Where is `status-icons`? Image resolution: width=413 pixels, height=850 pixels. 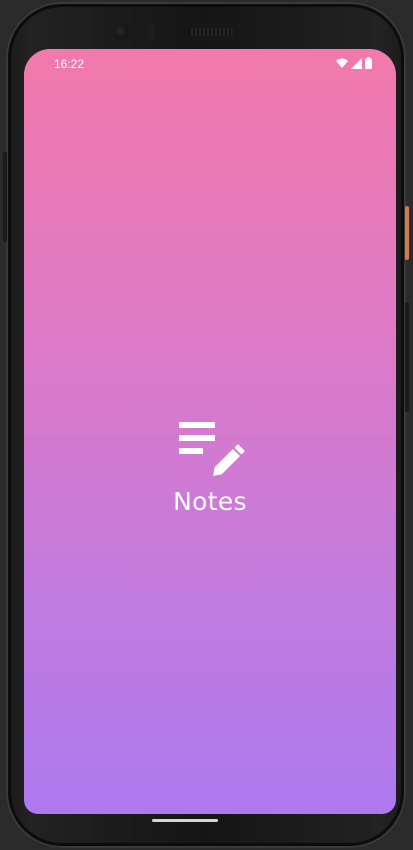
status-icons is located at coordinates (354, 63).